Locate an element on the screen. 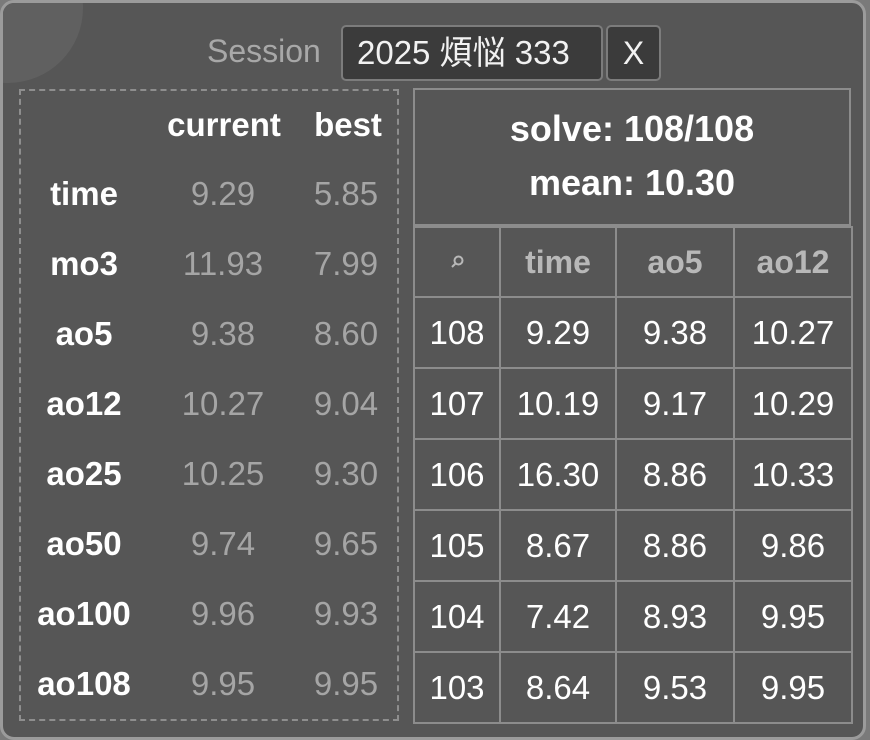  solve-time: 8.64 is located at coordinates (558, 687).